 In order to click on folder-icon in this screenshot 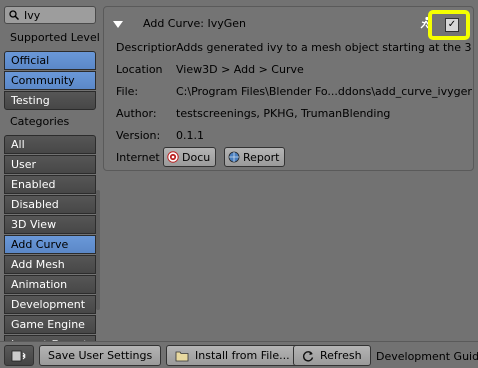, I will do `click(182, 356)`.